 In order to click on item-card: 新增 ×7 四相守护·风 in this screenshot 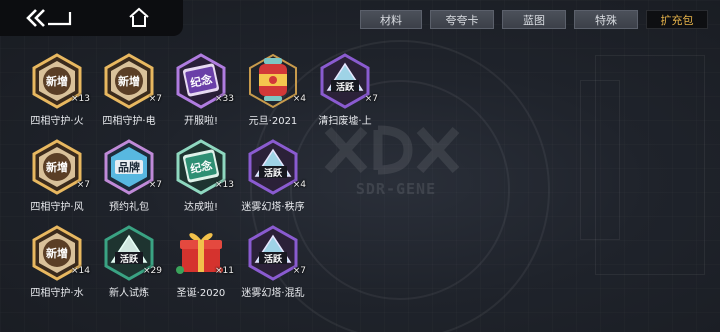, I will do `click(57, 179)`.